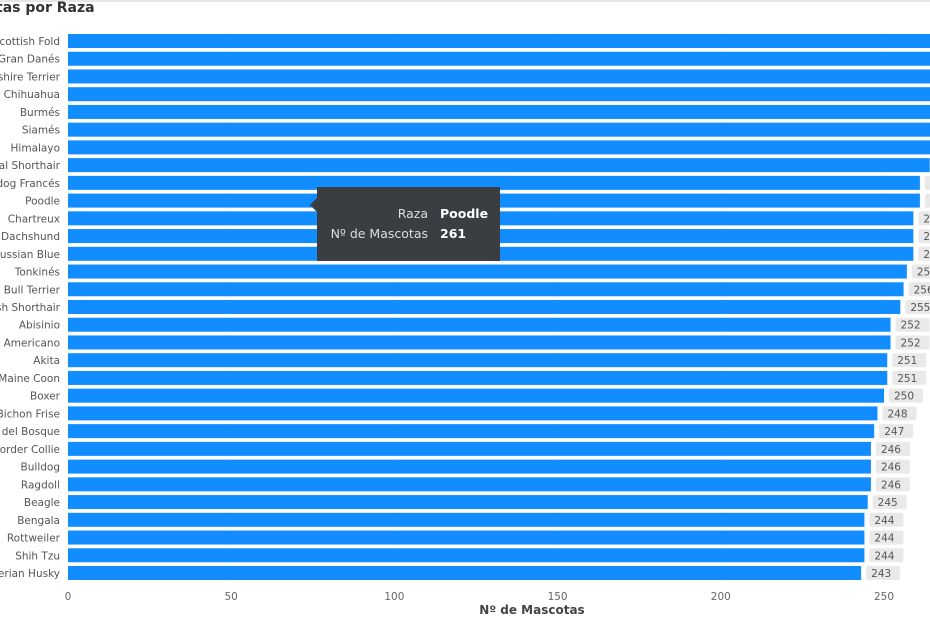  I want to click on data-label: 255, so click(920, 308).